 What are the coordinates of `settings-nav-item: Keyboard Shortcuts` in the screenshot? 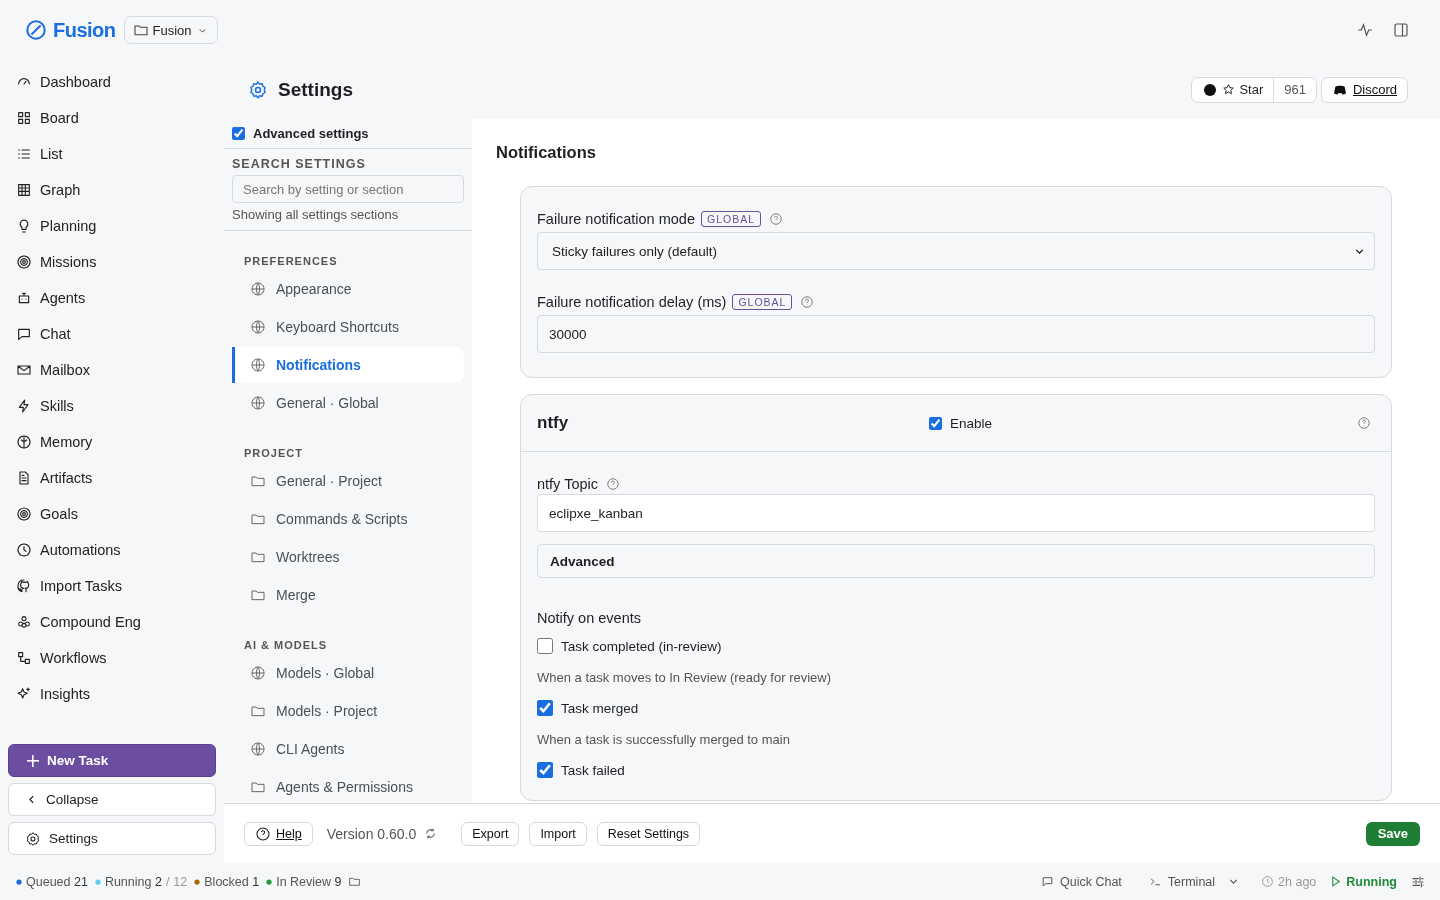 It's located at (348, 327).